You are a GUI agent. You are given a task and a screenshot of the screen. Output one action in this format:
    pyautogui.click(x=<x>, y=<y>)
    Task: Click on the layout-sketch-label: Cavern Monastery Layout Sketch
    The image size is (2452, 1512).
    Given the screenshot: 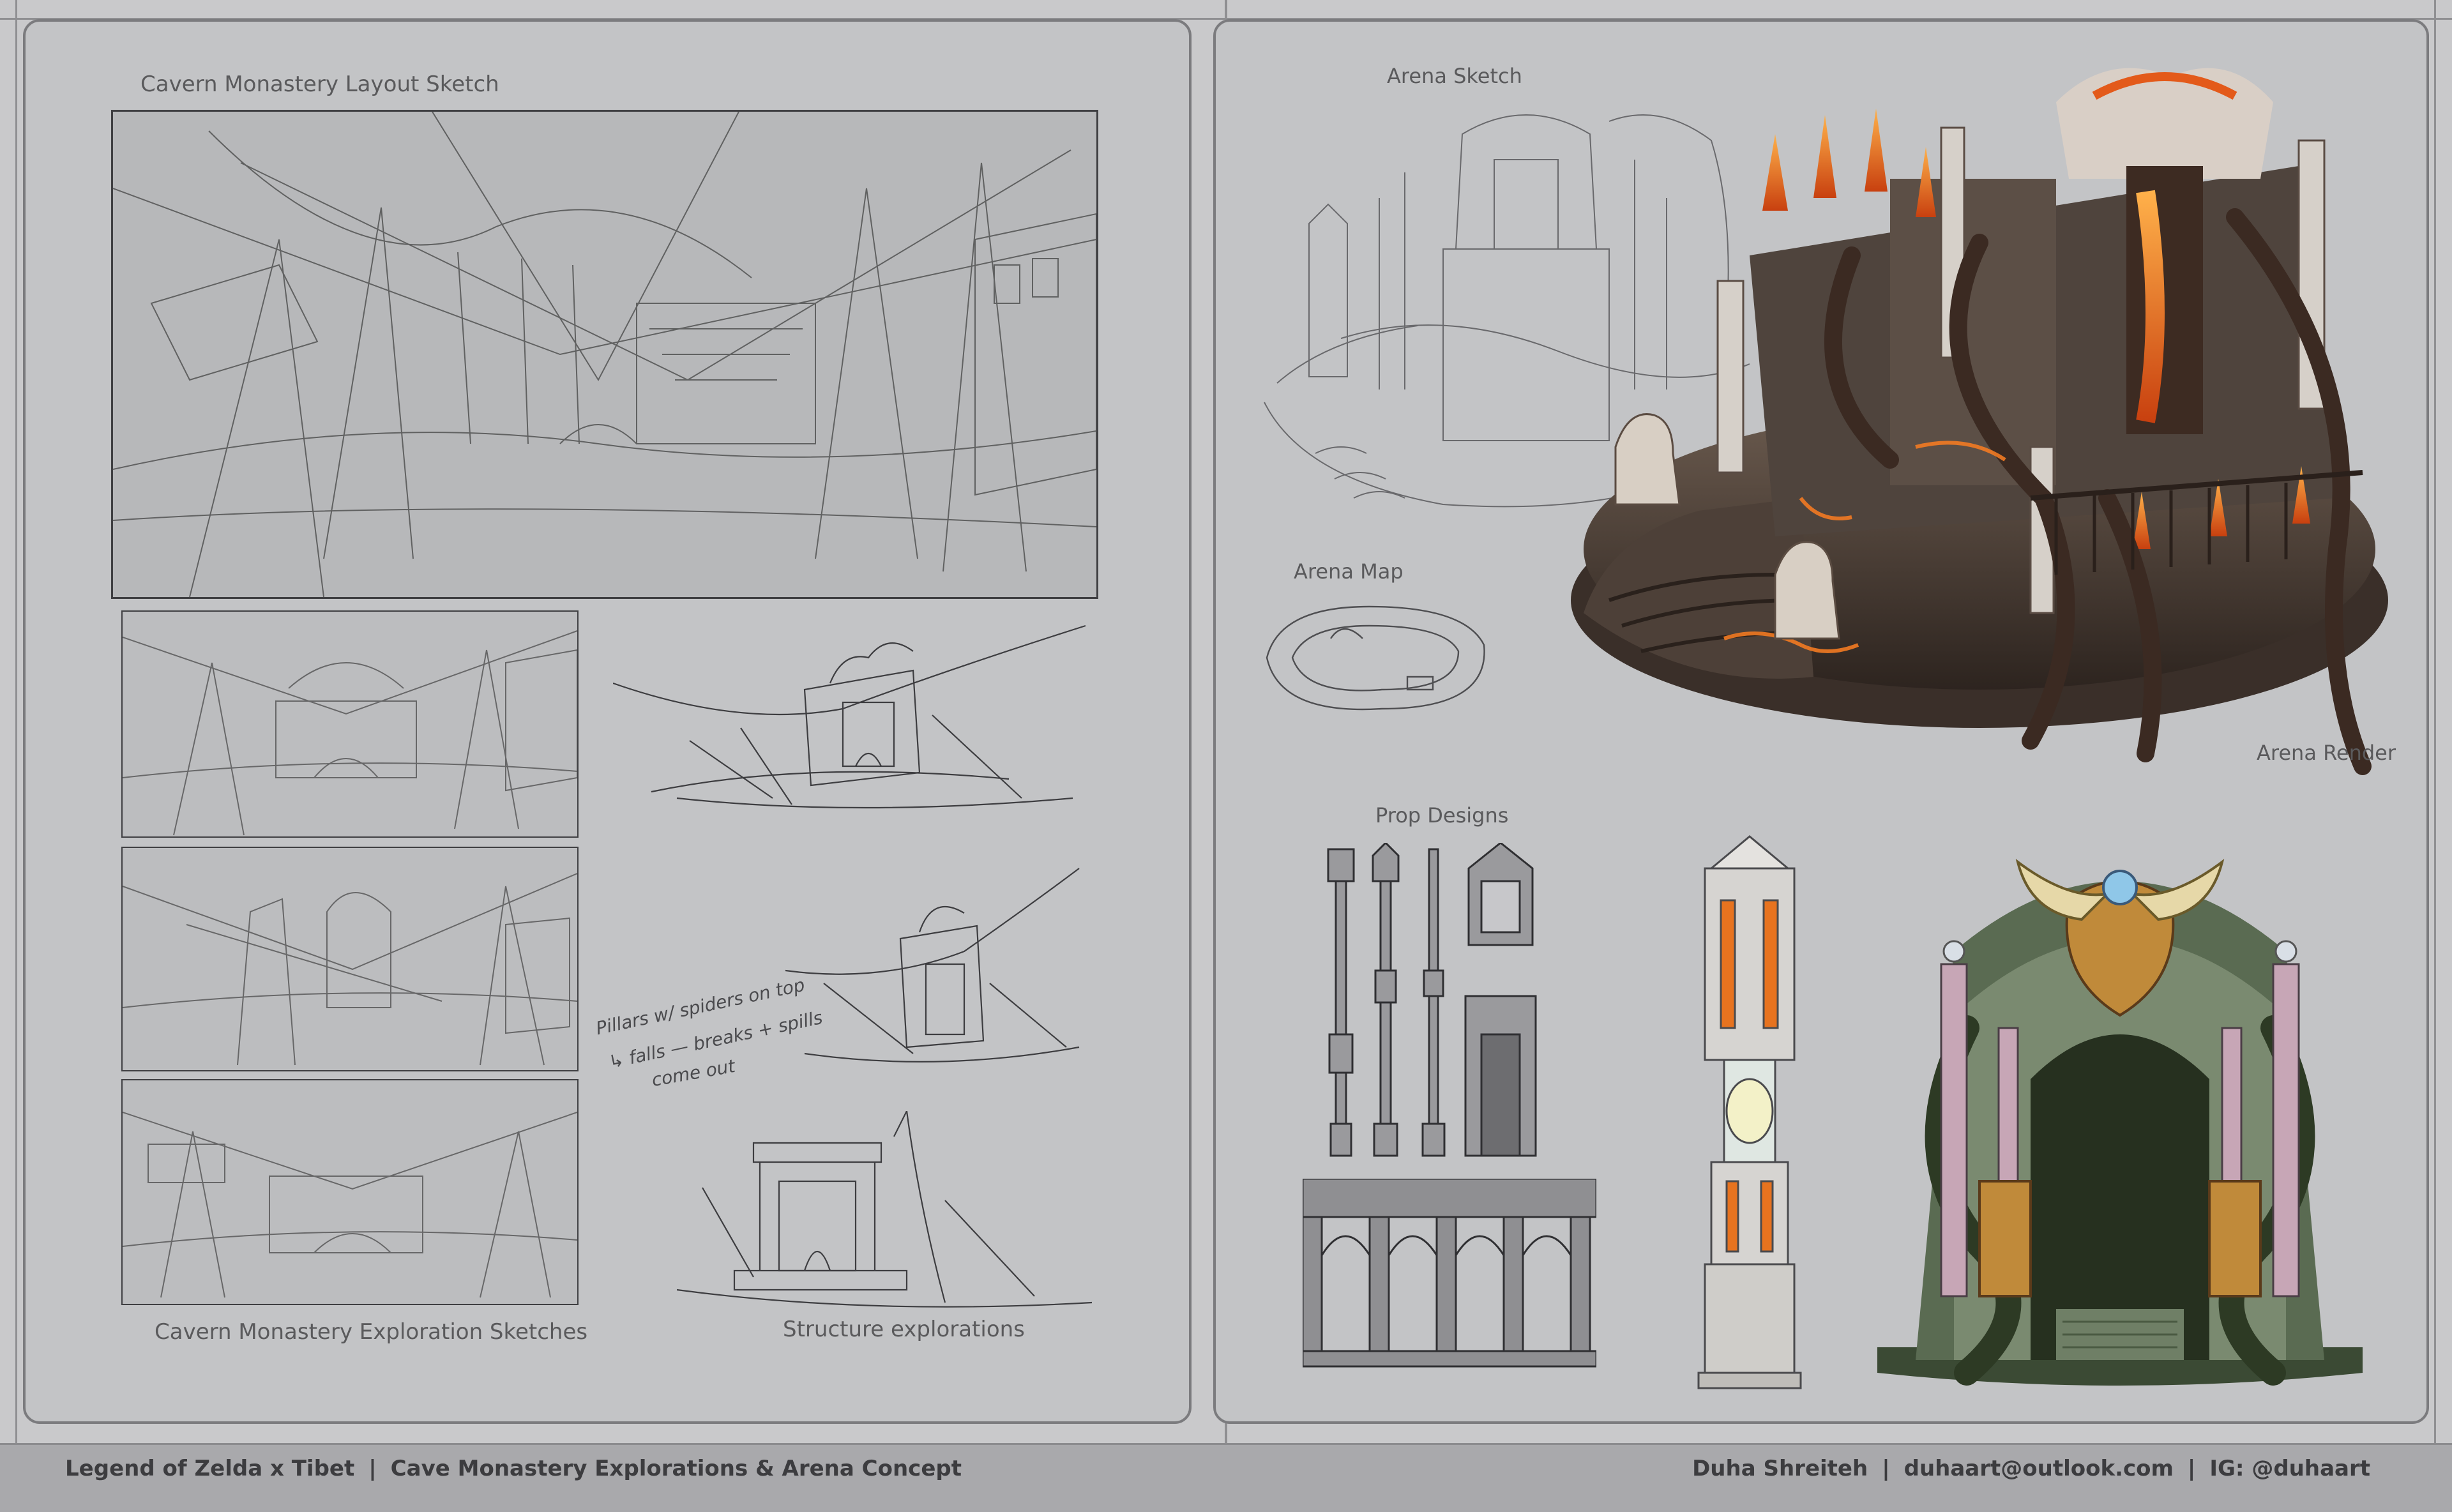 What is the action you would take?
    pyautogui.click(x=319, y=84)
    